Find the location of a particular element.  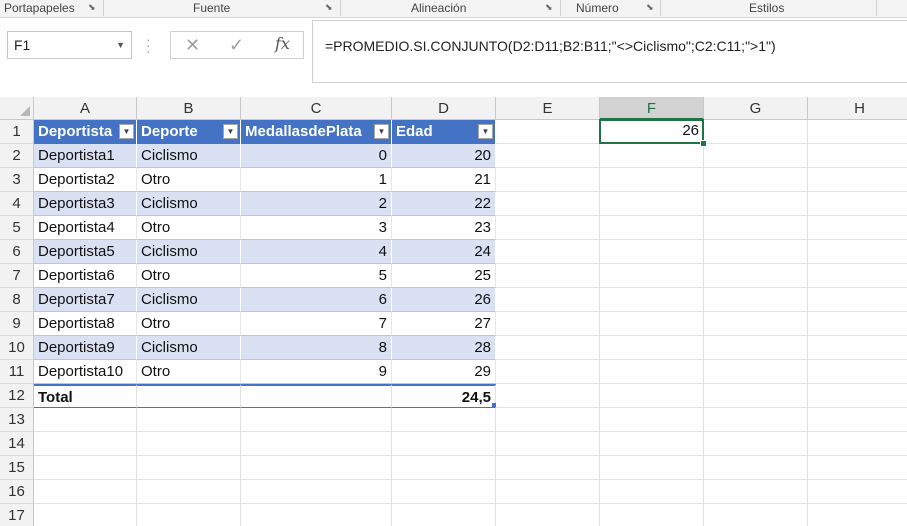

table-cell: 7 is located at coordinates (316, 324).